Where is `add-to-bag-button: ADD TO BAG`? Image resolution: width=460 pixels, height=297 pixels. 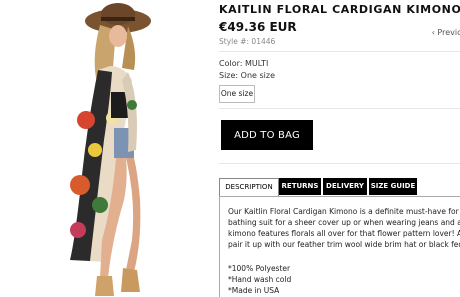 add-to-bag-button: ADD TO BAG is located at coordinates (267, 135).